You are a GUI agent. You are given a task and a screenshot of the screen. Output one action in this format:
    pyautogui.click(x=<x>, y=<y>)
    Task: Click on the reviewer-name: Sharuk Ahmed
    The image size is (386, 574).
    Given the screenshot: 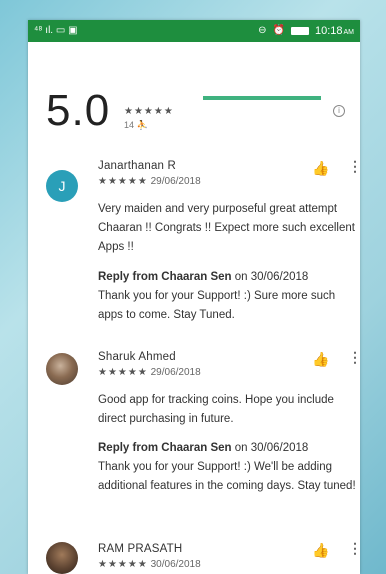 What is the action you would take?
    pyautogui.click(x=137, y=357)
    